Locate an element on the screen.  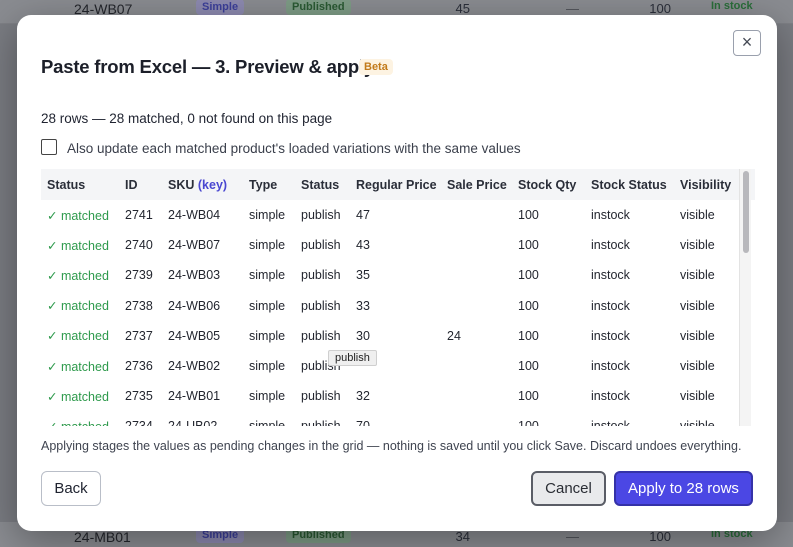
cell-sku: 24-WB04 is located at coordinates (194, 215).